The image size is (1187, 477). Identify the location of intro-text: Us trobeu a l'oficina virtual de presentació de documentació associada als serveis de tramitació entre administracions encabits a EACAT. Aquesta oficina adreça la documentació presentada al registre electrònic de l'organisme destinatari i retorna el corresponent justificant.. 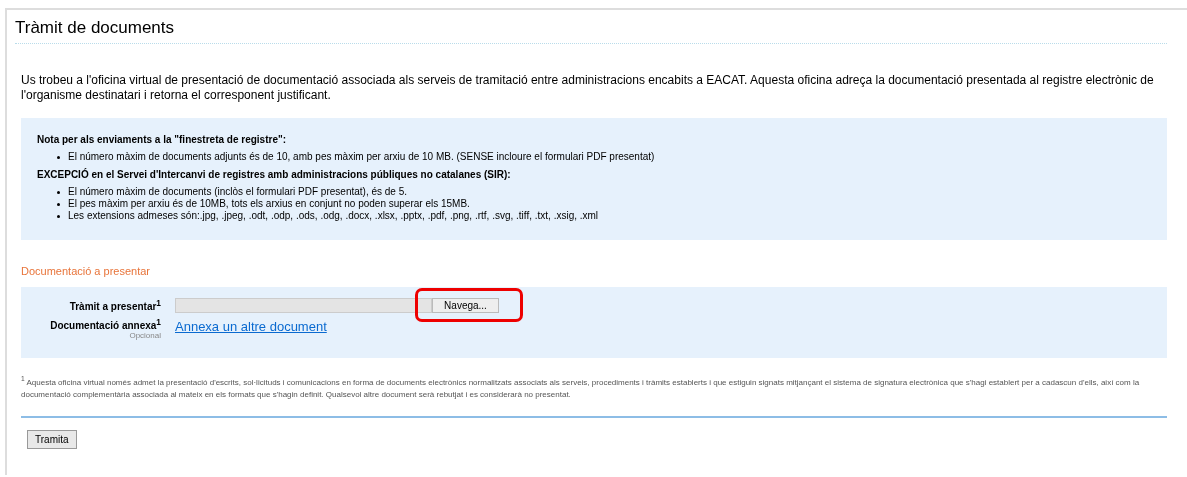
(588, 88).